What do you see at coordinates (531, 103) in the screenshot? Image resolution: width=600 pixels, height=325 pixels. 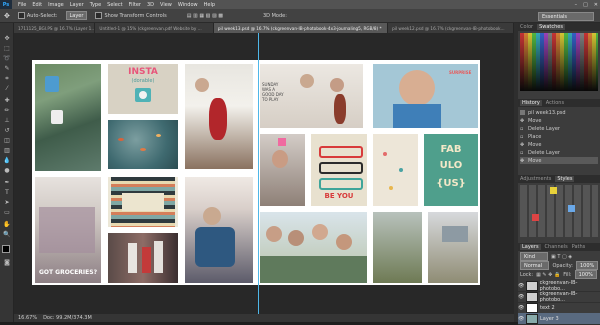 I see `tab-history: History` at bounding box center [531, 103].